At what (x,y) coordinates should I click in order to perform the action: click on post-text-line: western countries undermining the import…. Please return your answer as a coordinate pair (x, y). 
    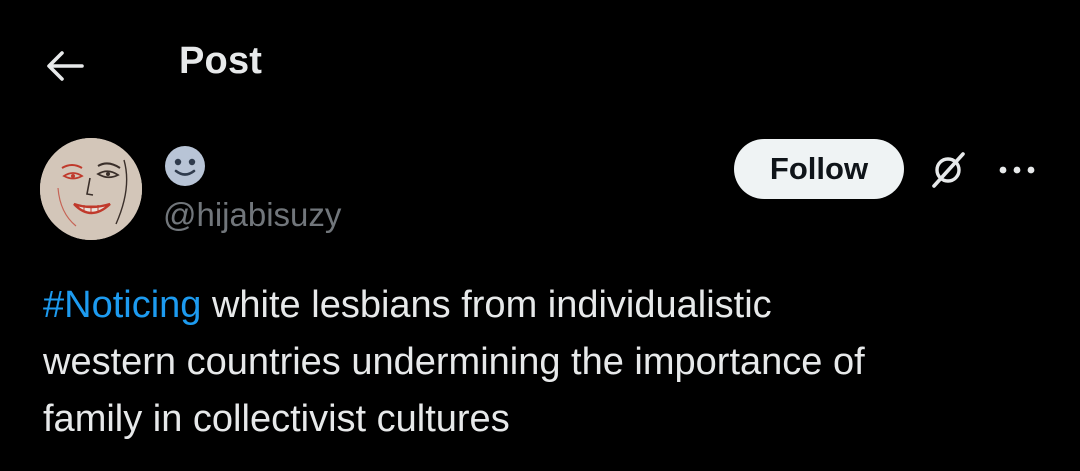
    Looking at the image, I should click on (454, 362).